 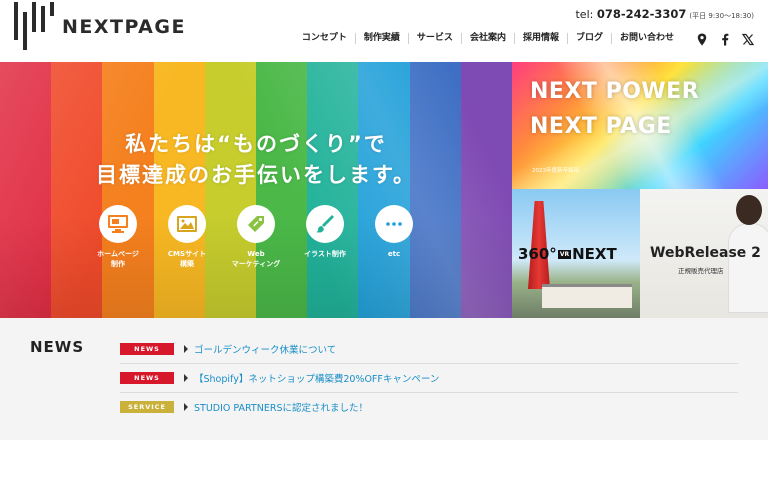 I want to click on recruit-banner-caption: 2023年度新卒採用, so click(x=555, y=171).